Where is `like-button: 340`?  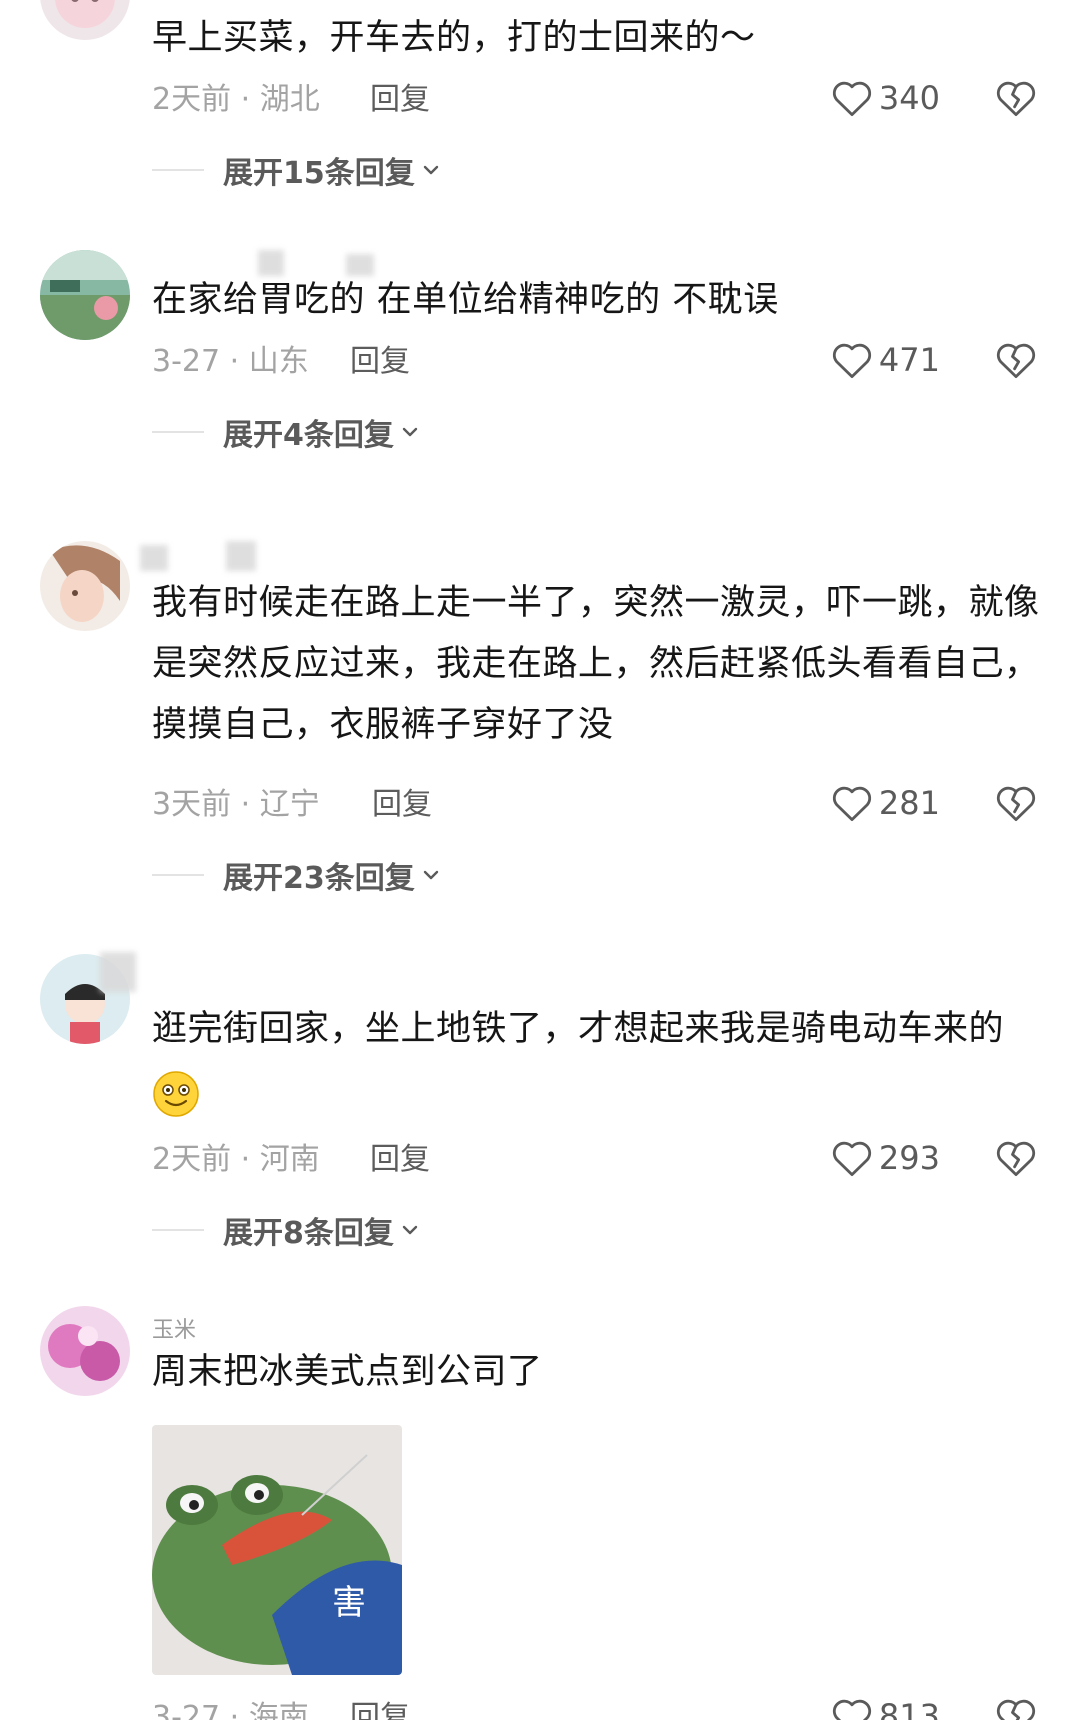 like-button: 340 is located at coordinates (885, 98).